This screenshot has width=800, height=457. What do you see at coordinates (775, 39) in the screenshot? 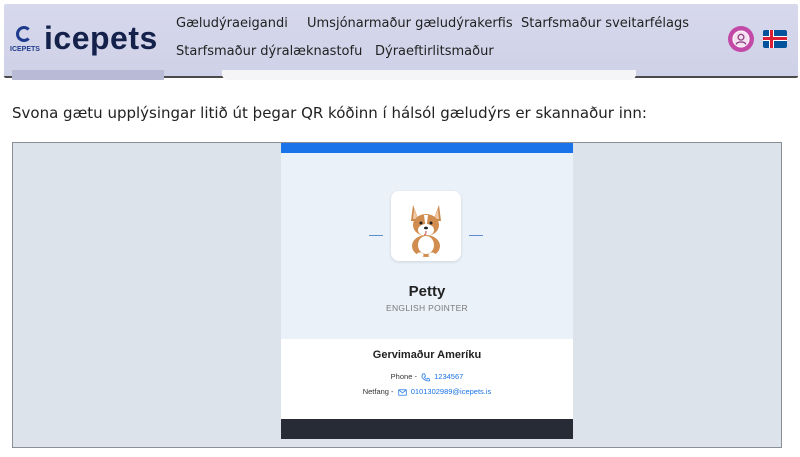
I see `iceland-flag-icon` at bounding box center [775, 39].